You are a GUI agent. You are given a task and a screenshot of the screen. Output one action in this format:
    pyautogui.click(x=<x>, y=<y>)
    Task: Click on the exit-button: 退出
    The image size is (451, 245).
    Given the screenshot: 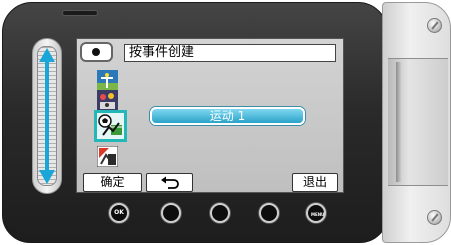 What is the action you would take?
    pyautogui.click(x=315, y=182)
    